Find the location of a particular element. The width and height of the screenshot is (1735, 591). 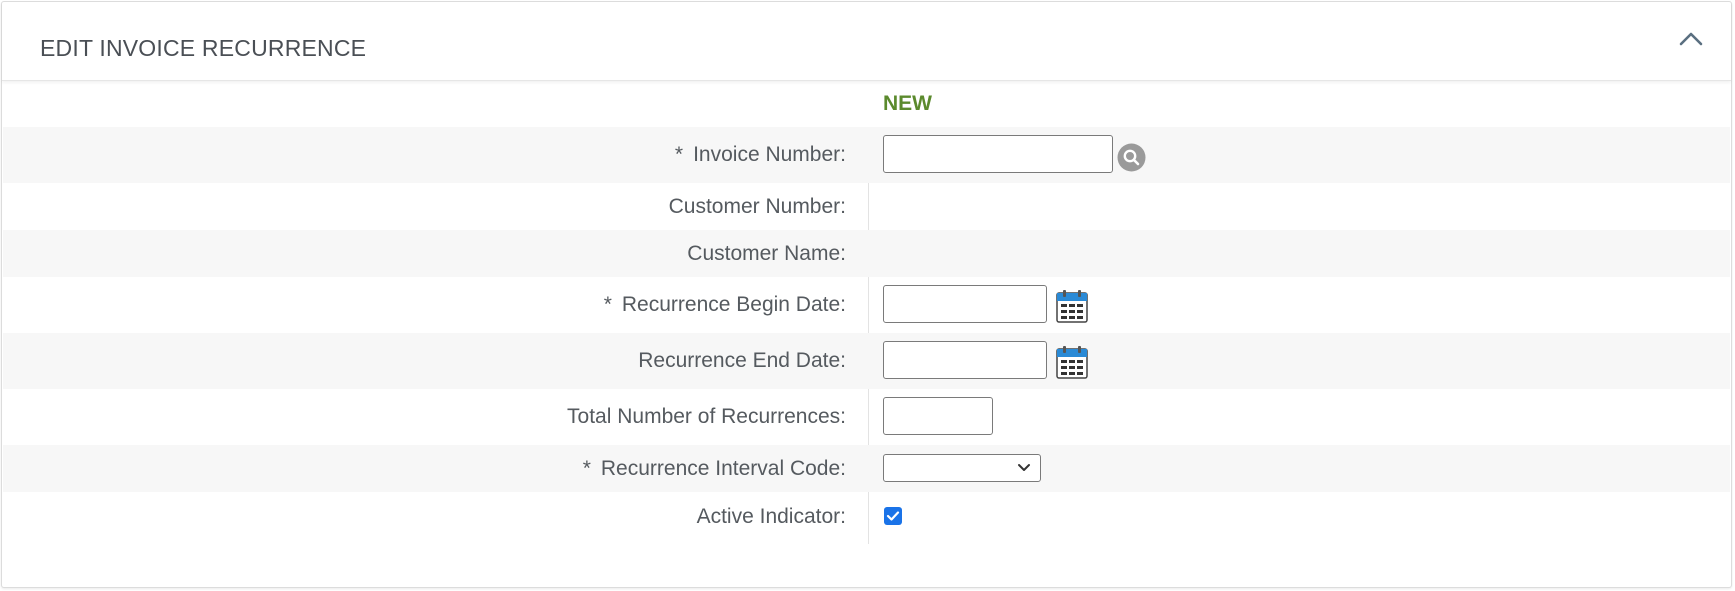

row-total-recurrences: Total Number of Recurrences: is located at coordinates (866, 417).